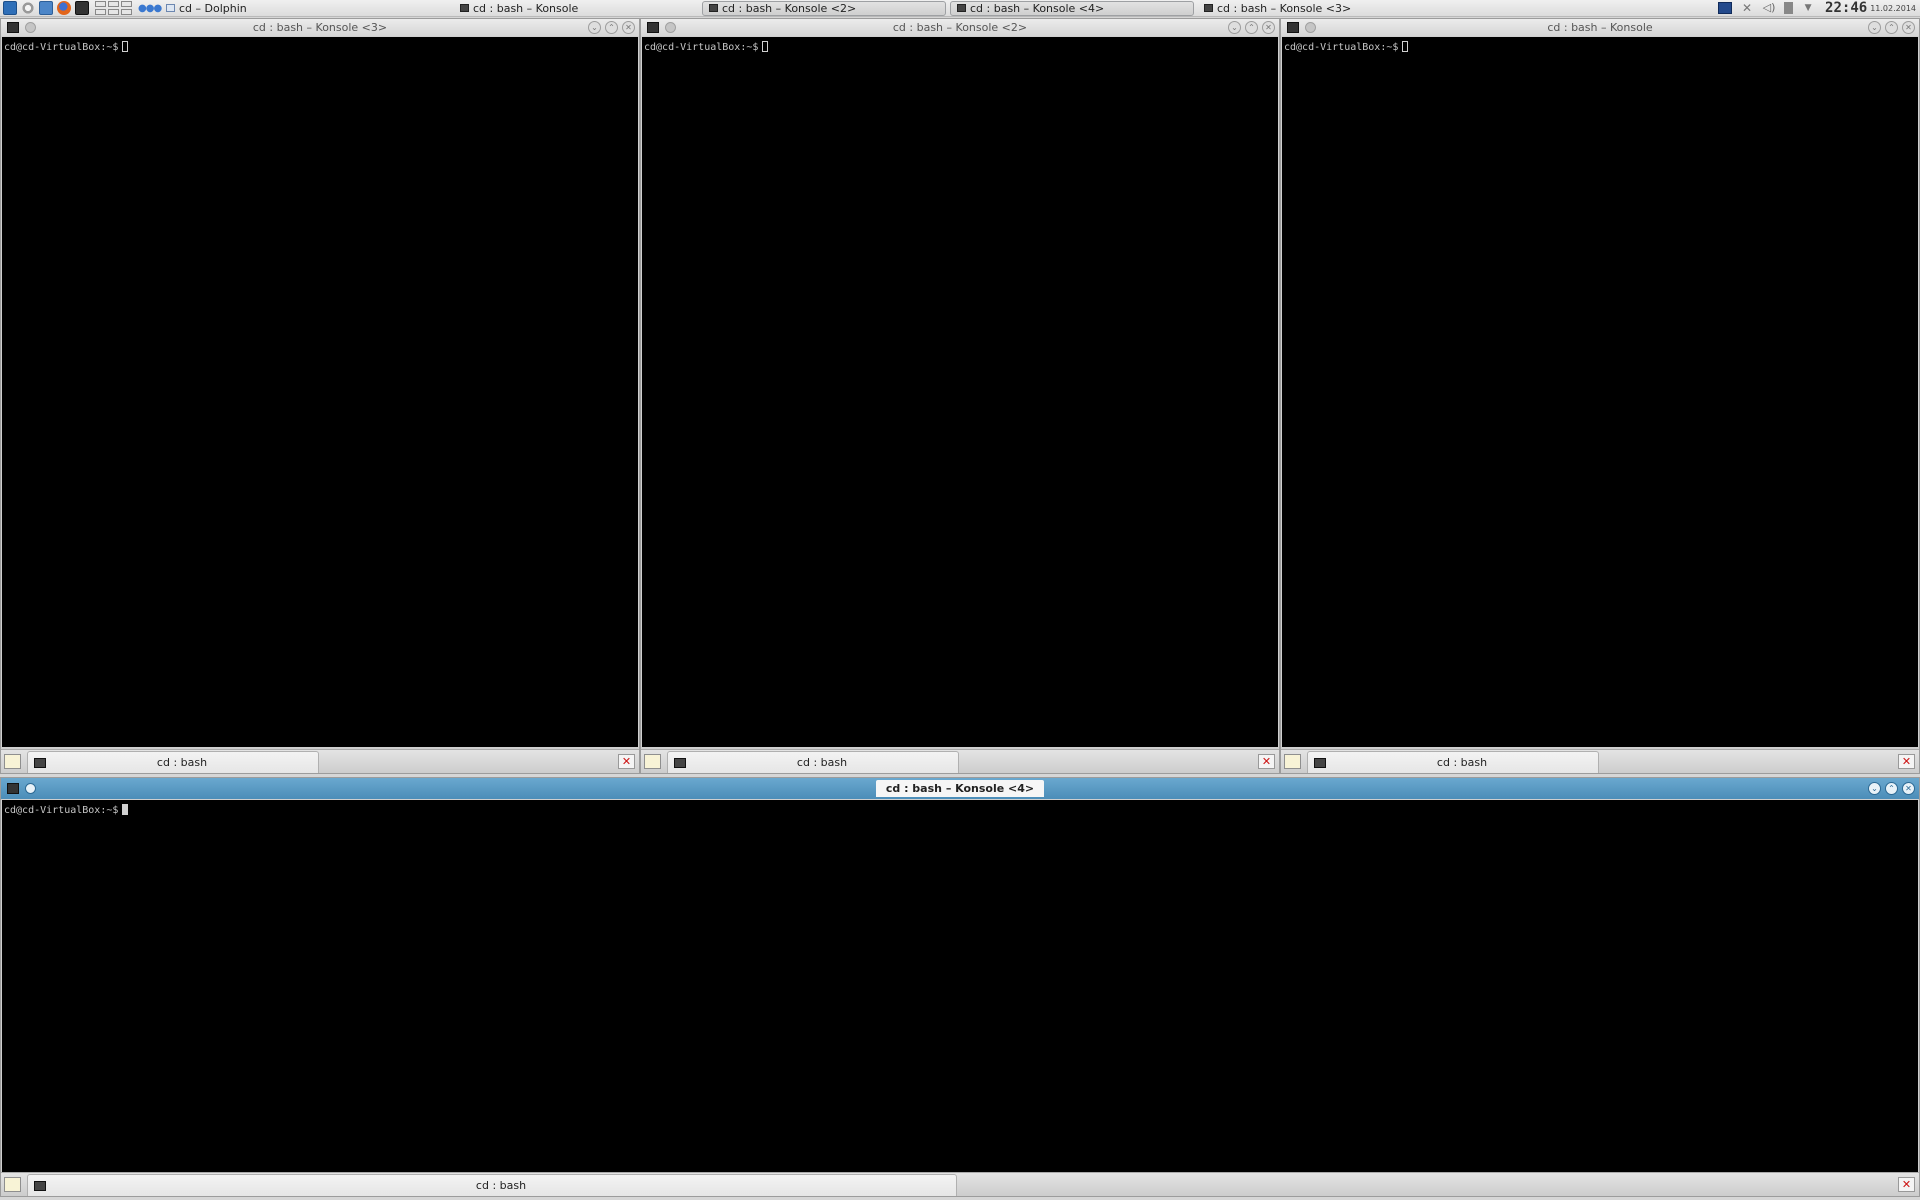  I want to click on x-tool-icon: ✕, so click(1747, 8).